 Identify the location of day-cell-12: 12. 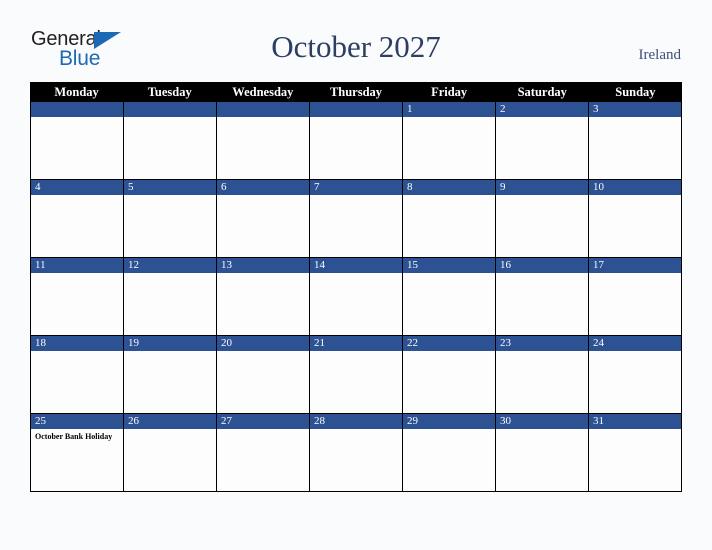
(170, 296).